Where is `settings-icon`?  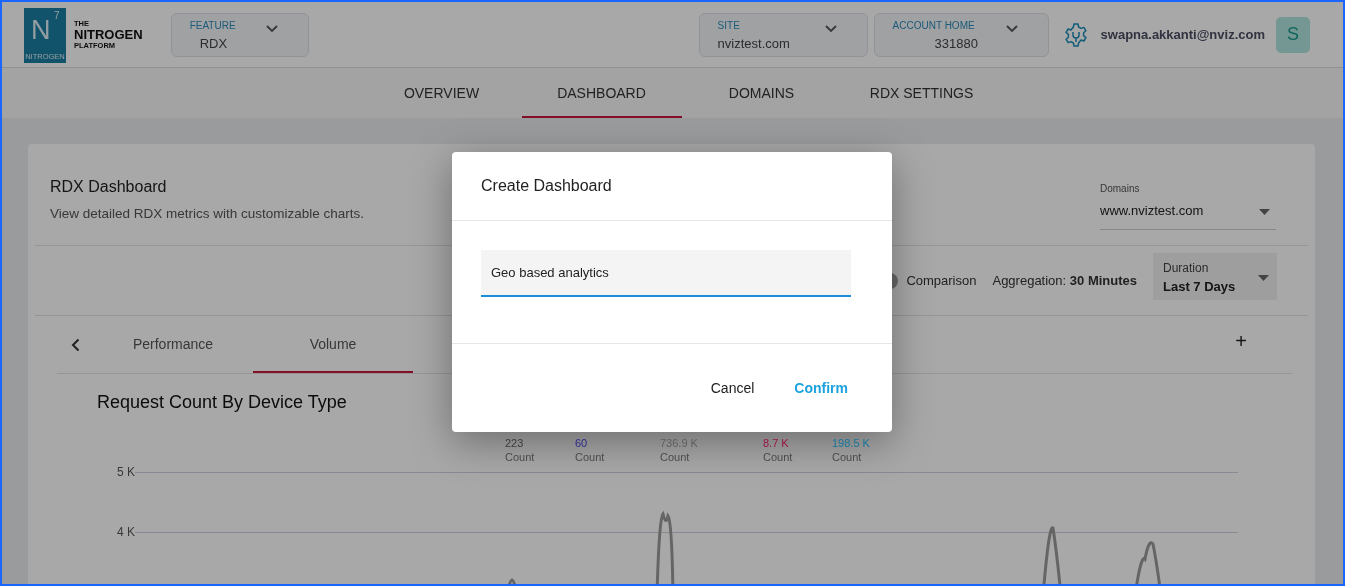 settings-icon is located at coordinates (1075, 34).